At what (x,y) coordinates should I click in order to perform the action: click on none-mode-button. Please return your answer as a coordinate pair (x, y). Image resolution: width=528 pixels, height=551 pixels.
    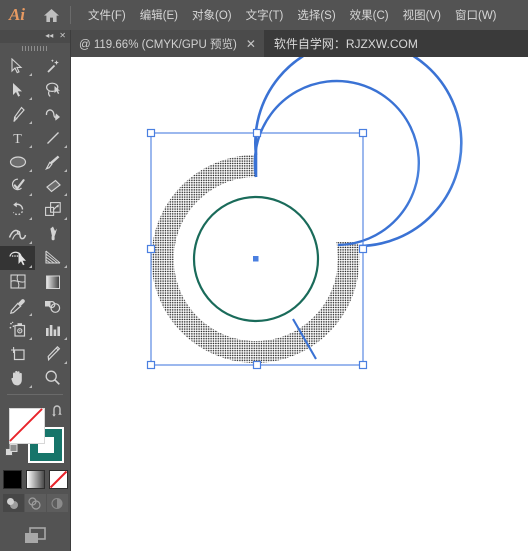
    Looking at the image, I should click on (58, 479).